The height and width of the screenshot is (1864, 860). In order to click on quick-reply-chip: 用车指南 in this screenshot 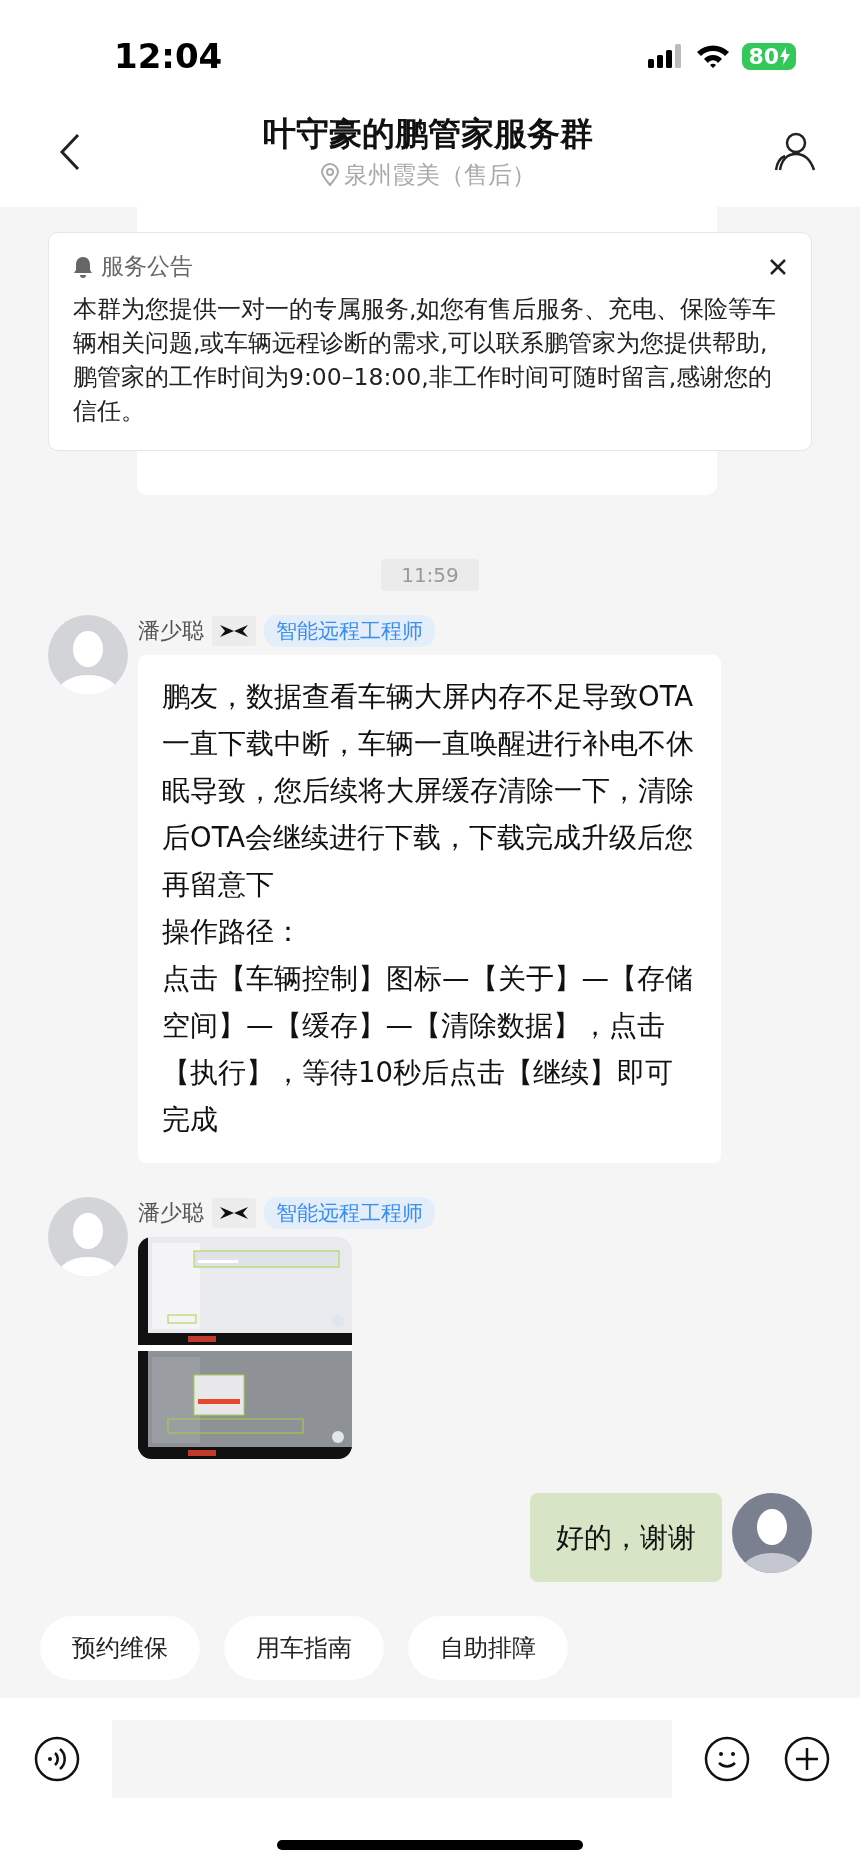, I will do `click(304, 1648)`.